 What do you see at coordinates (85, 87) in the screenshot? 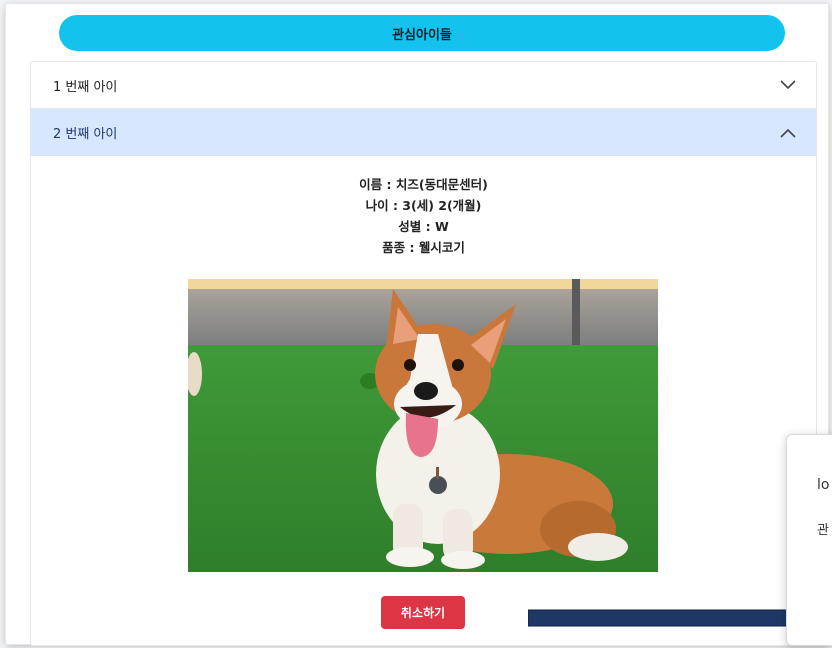
I see `accordion-item-1-label: 1 번째 아이` at bounding box center [85, 87].